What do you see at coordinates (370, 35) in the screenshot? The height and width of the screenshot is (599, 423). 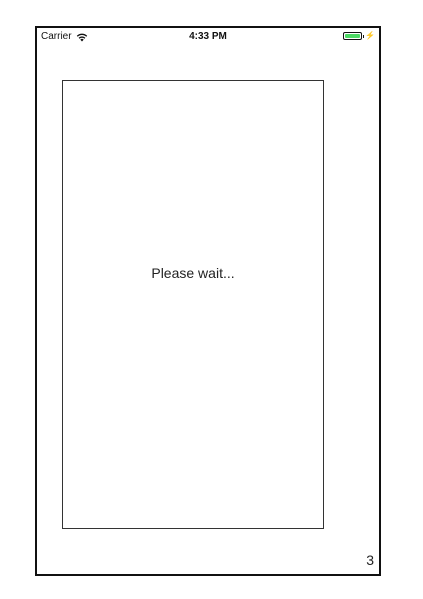 I see `charging-bolt-icon: ⚡` at bounding box center [370, 35].